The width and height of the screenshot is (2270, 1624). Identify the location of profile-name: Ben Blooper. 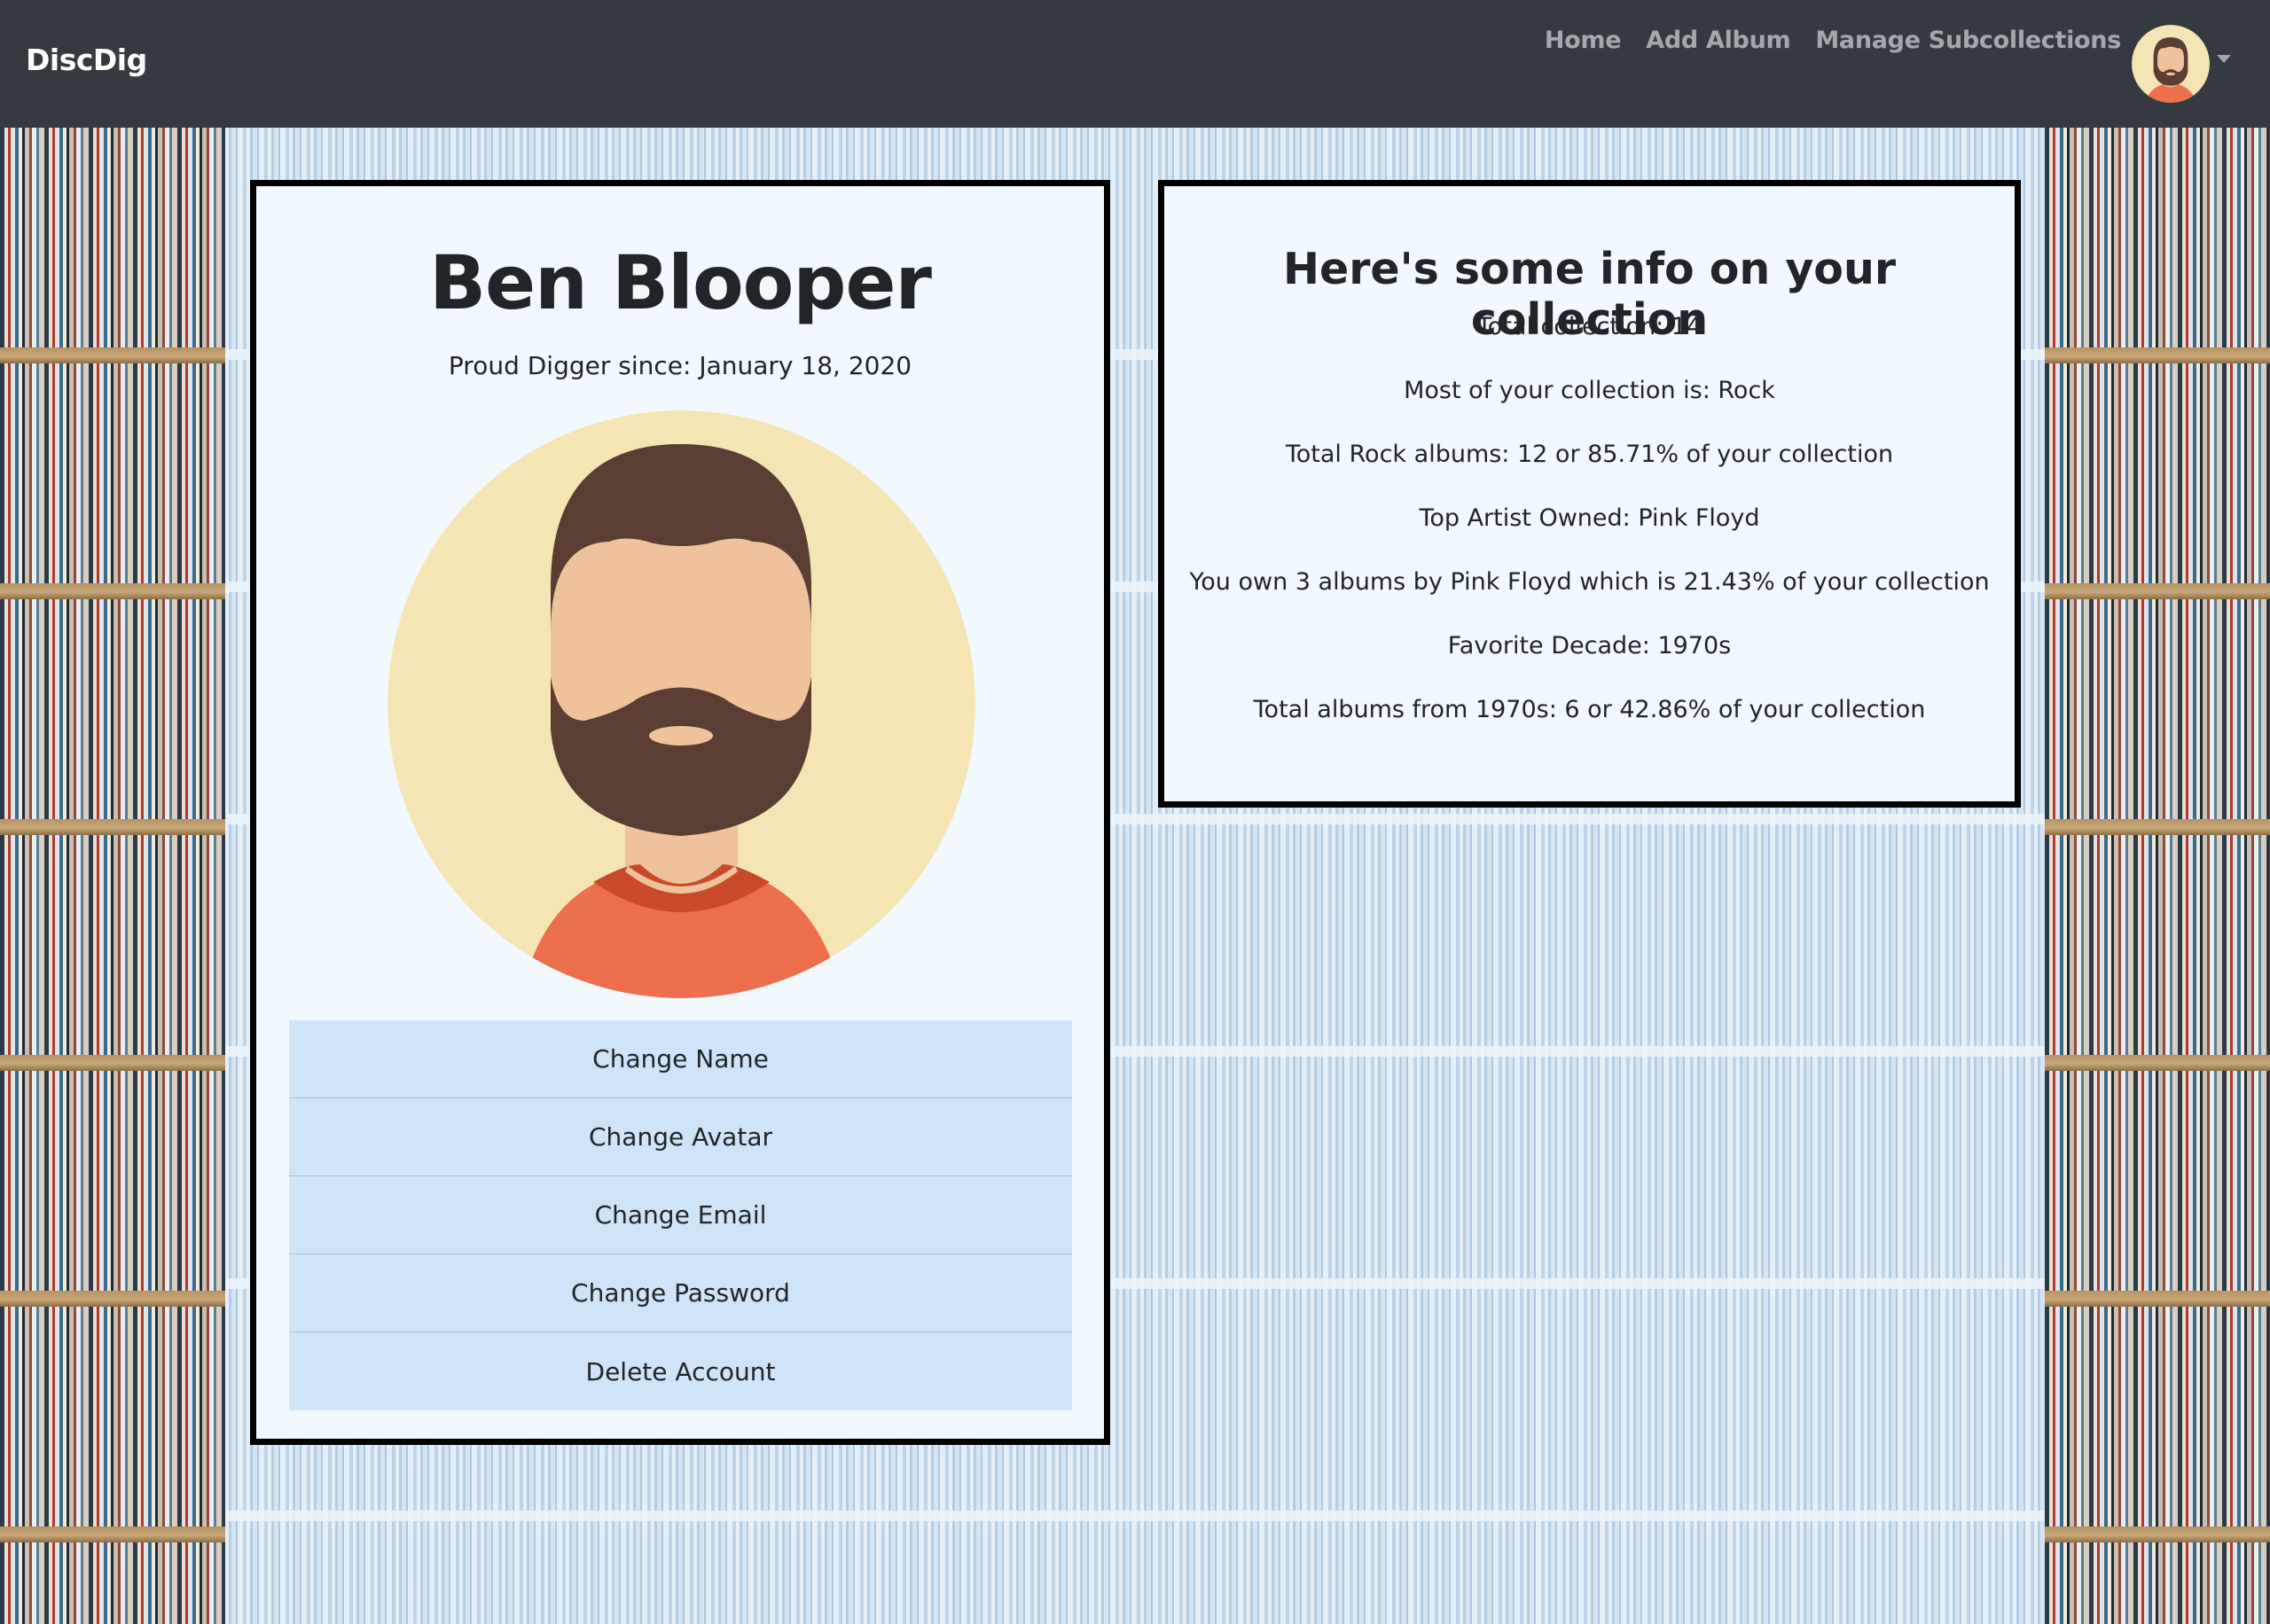
(680, 282).